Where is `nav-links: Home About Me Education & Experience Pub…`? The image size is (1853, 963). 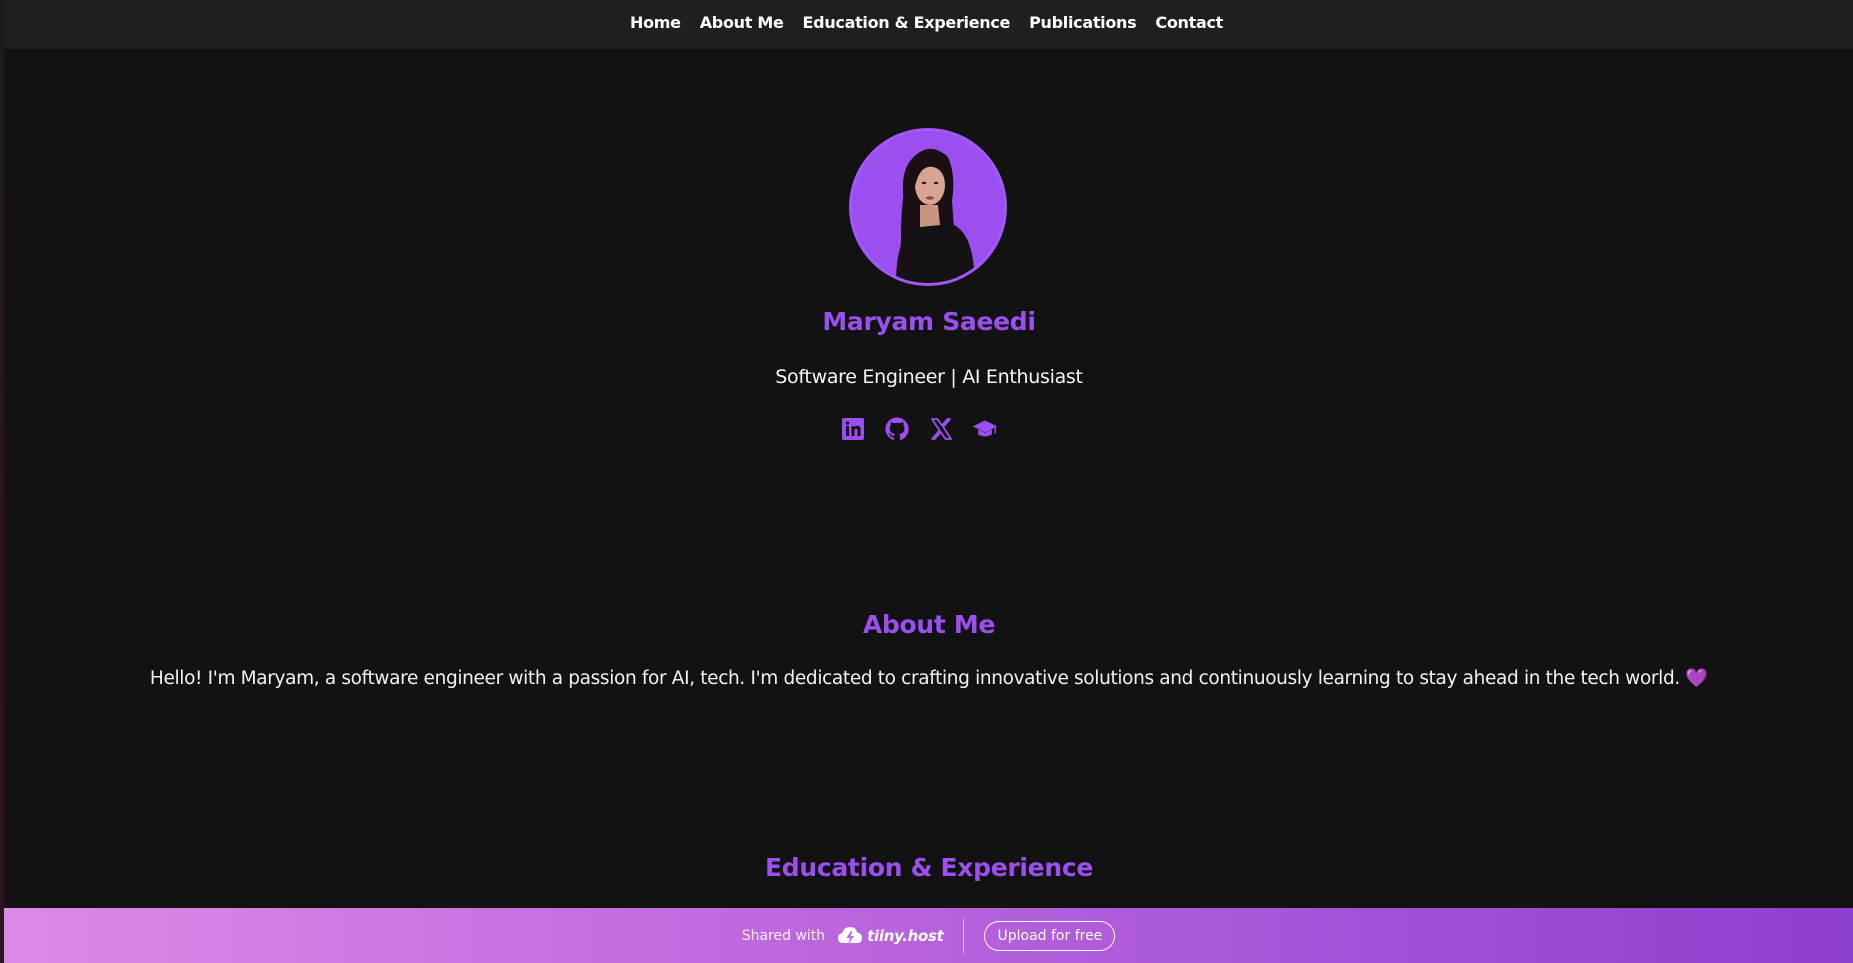 nav-links: Home About Me Education & Experience Pub… is located at coordinates (926, 22).